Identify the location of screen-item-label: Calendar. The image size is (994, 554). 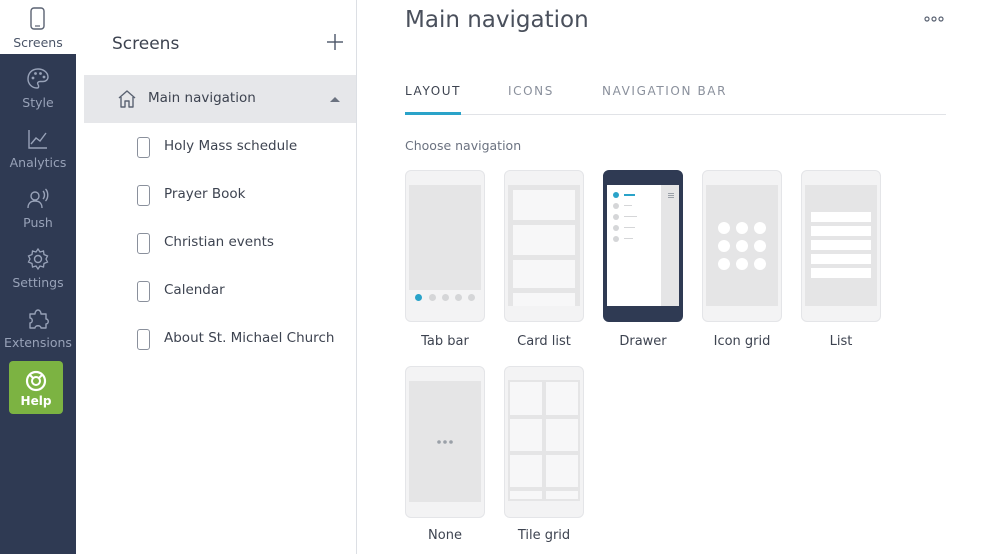
(194, 290).